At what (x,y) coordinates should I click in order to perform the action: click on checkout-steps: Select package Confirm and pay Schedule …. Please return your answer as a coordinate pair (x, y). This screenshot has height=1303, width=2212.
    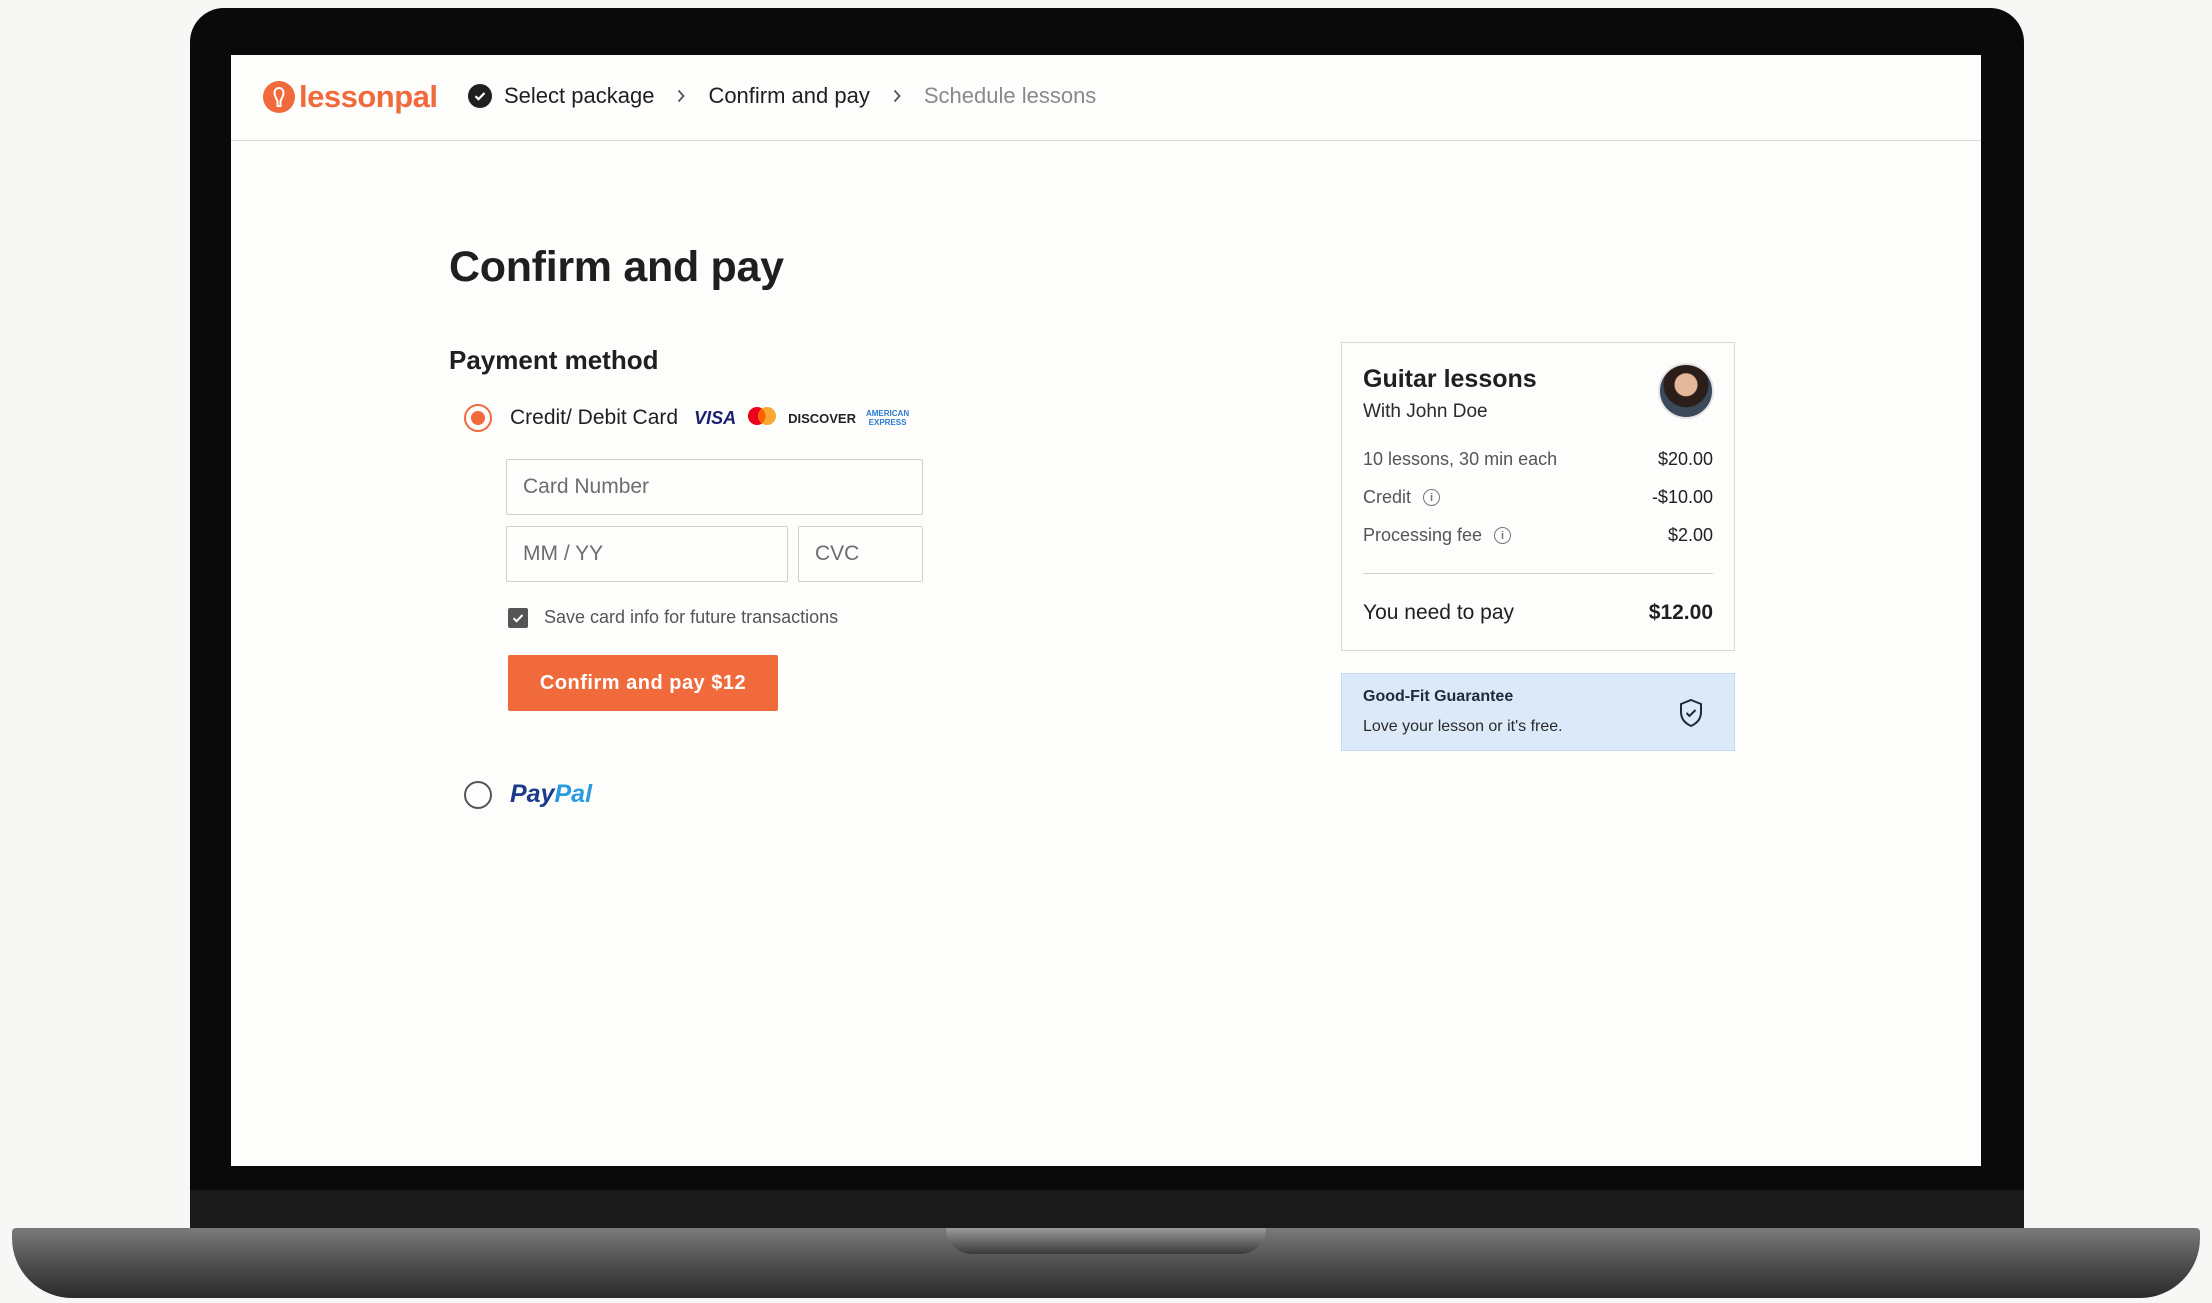
    Looking at the image, I should click on (782, 96).